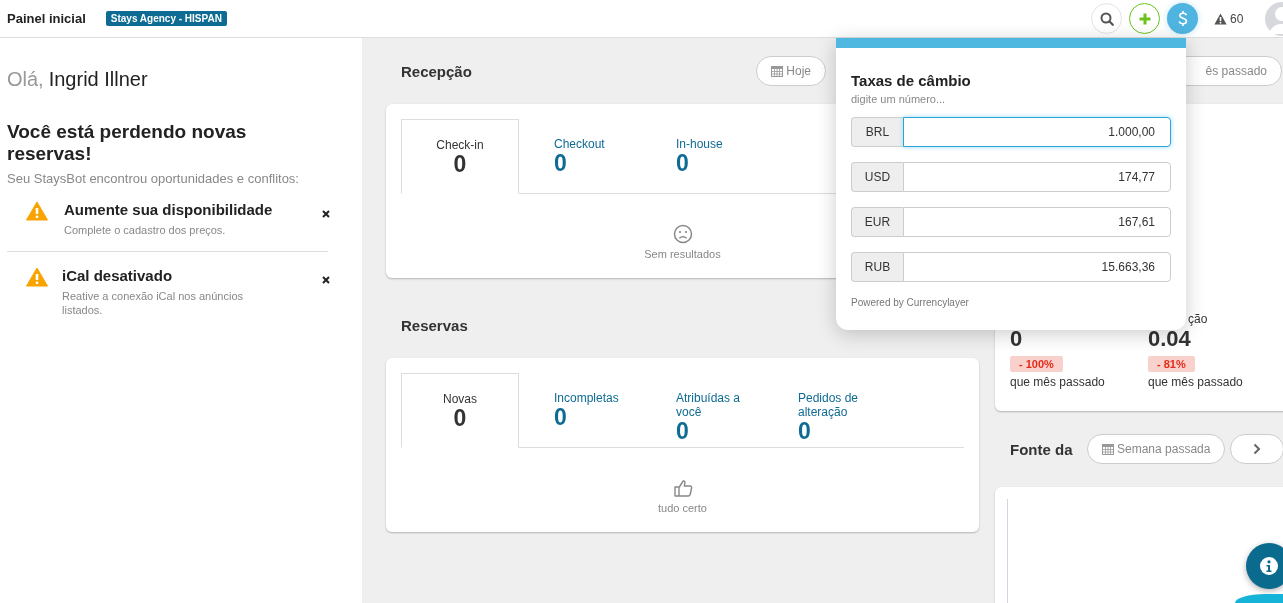 Image resolution: width=1283 pixels, height=603 pixels. I want to click on tab: Incompletas 0, so click(580, 410).